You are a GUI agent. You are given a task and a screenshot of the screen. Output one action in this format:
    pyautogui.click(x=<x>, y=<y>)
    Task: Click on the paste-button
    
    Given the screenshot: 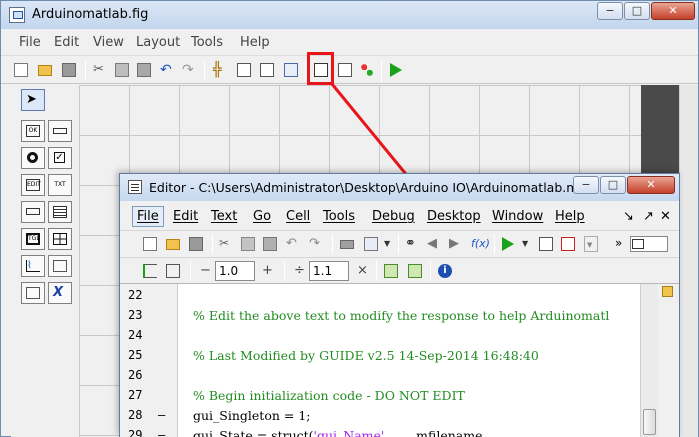 What is the action you would take?
    pyautogui.click(x=144, y=70)
    